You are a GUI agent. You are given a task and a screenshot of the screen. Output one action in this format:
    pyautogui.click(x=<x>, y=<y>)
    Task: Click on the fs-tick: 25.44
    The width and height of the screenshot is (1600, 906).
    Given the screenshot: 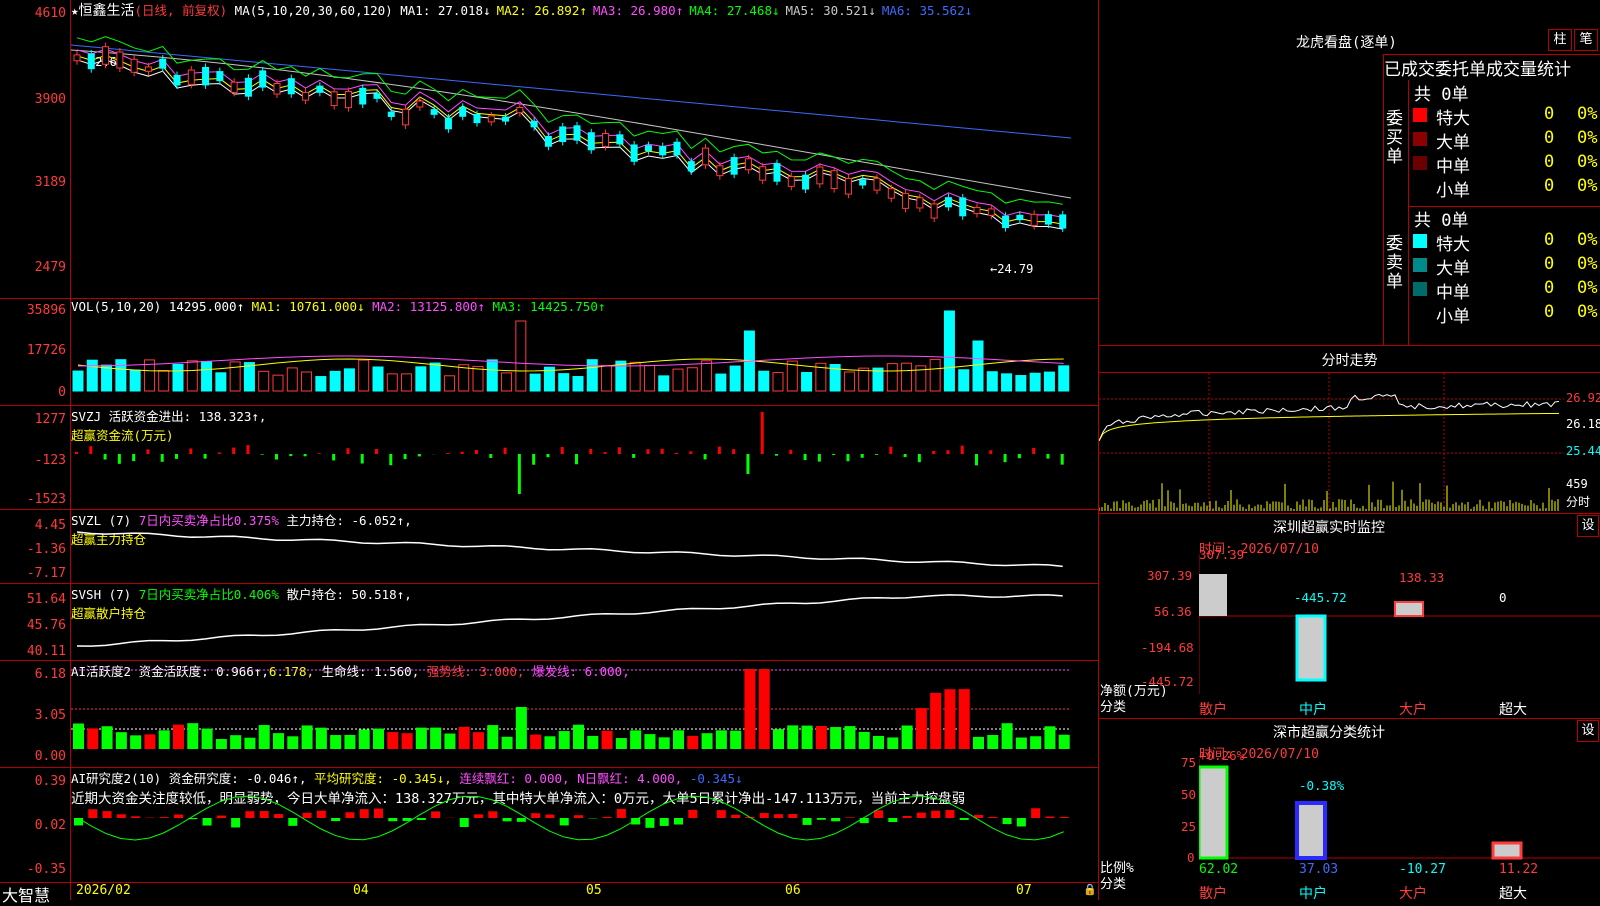 What is the action you would take?
    pyautogui.click(x=1583, y=451)
    